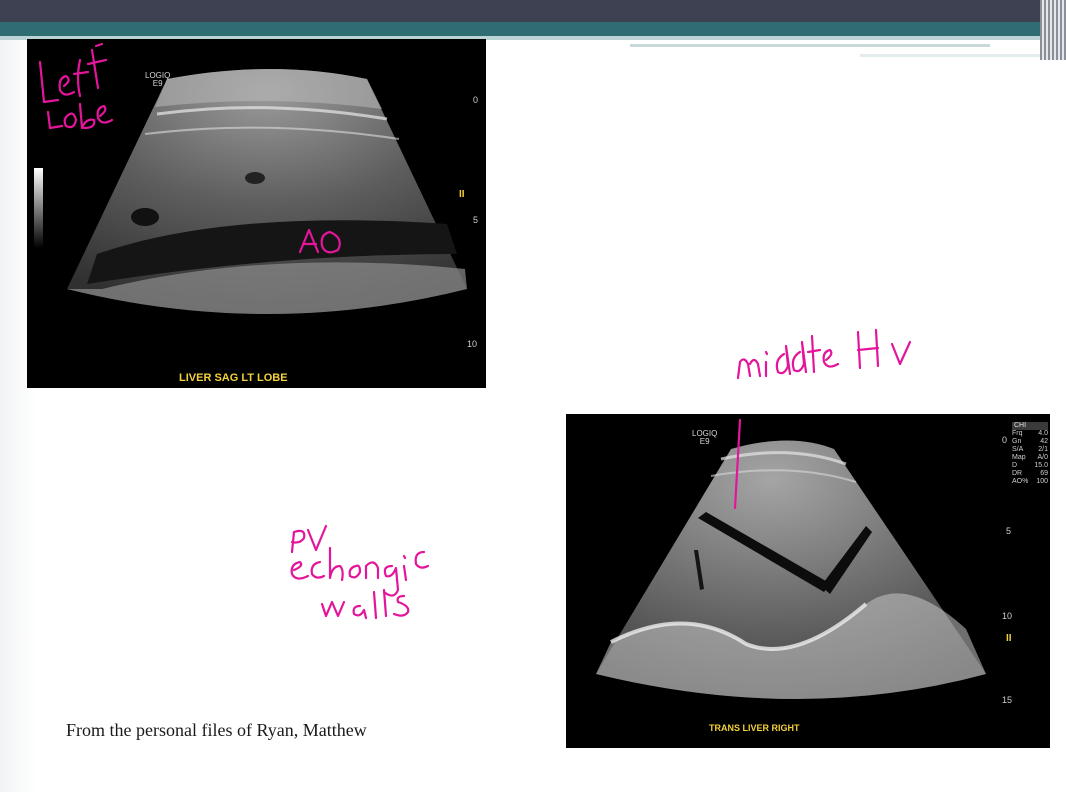  What do you see at coordinates (1030, 434) in the screenshot?
I see `param-row: Frq 4.0` at bounding box center [1030, 434].